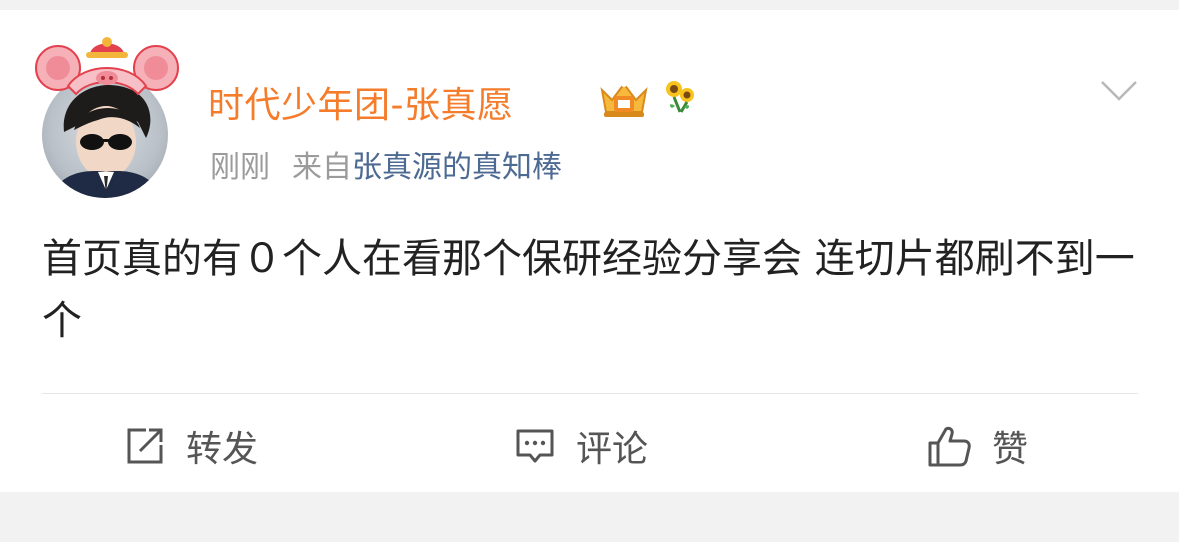  Describe the element at coordinates (590, 393) in the screenshot. I see `divider` at that location.